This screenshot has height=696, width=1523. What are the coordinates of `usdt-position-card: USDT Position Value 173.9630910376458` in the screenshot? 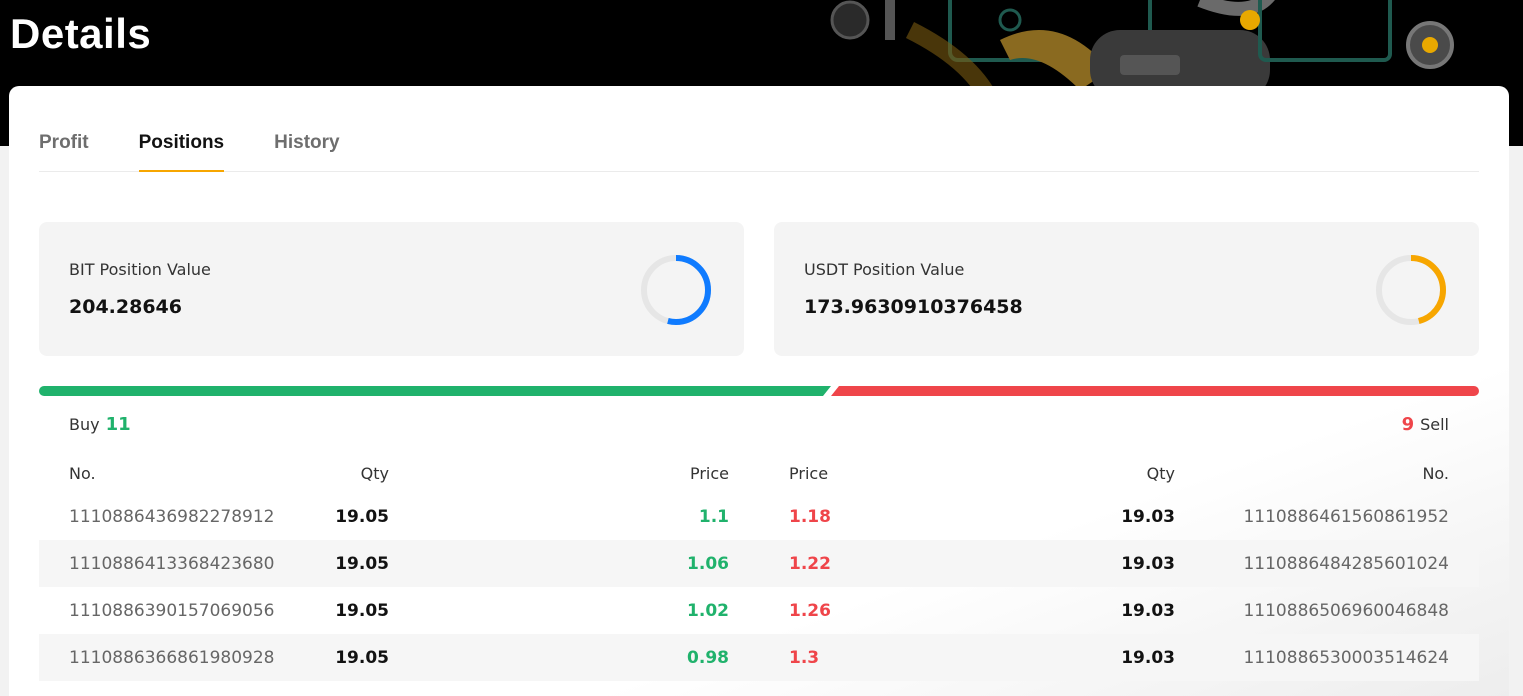 It's located at (1126, 289).